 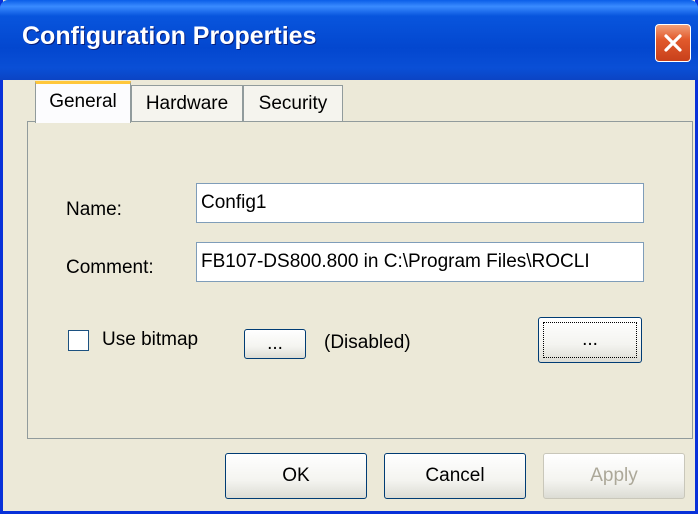 What do you see at coordinates (455, 476) in the screenshot?
I see `cancel-button: Cancel` at bounding box center [455, 476].